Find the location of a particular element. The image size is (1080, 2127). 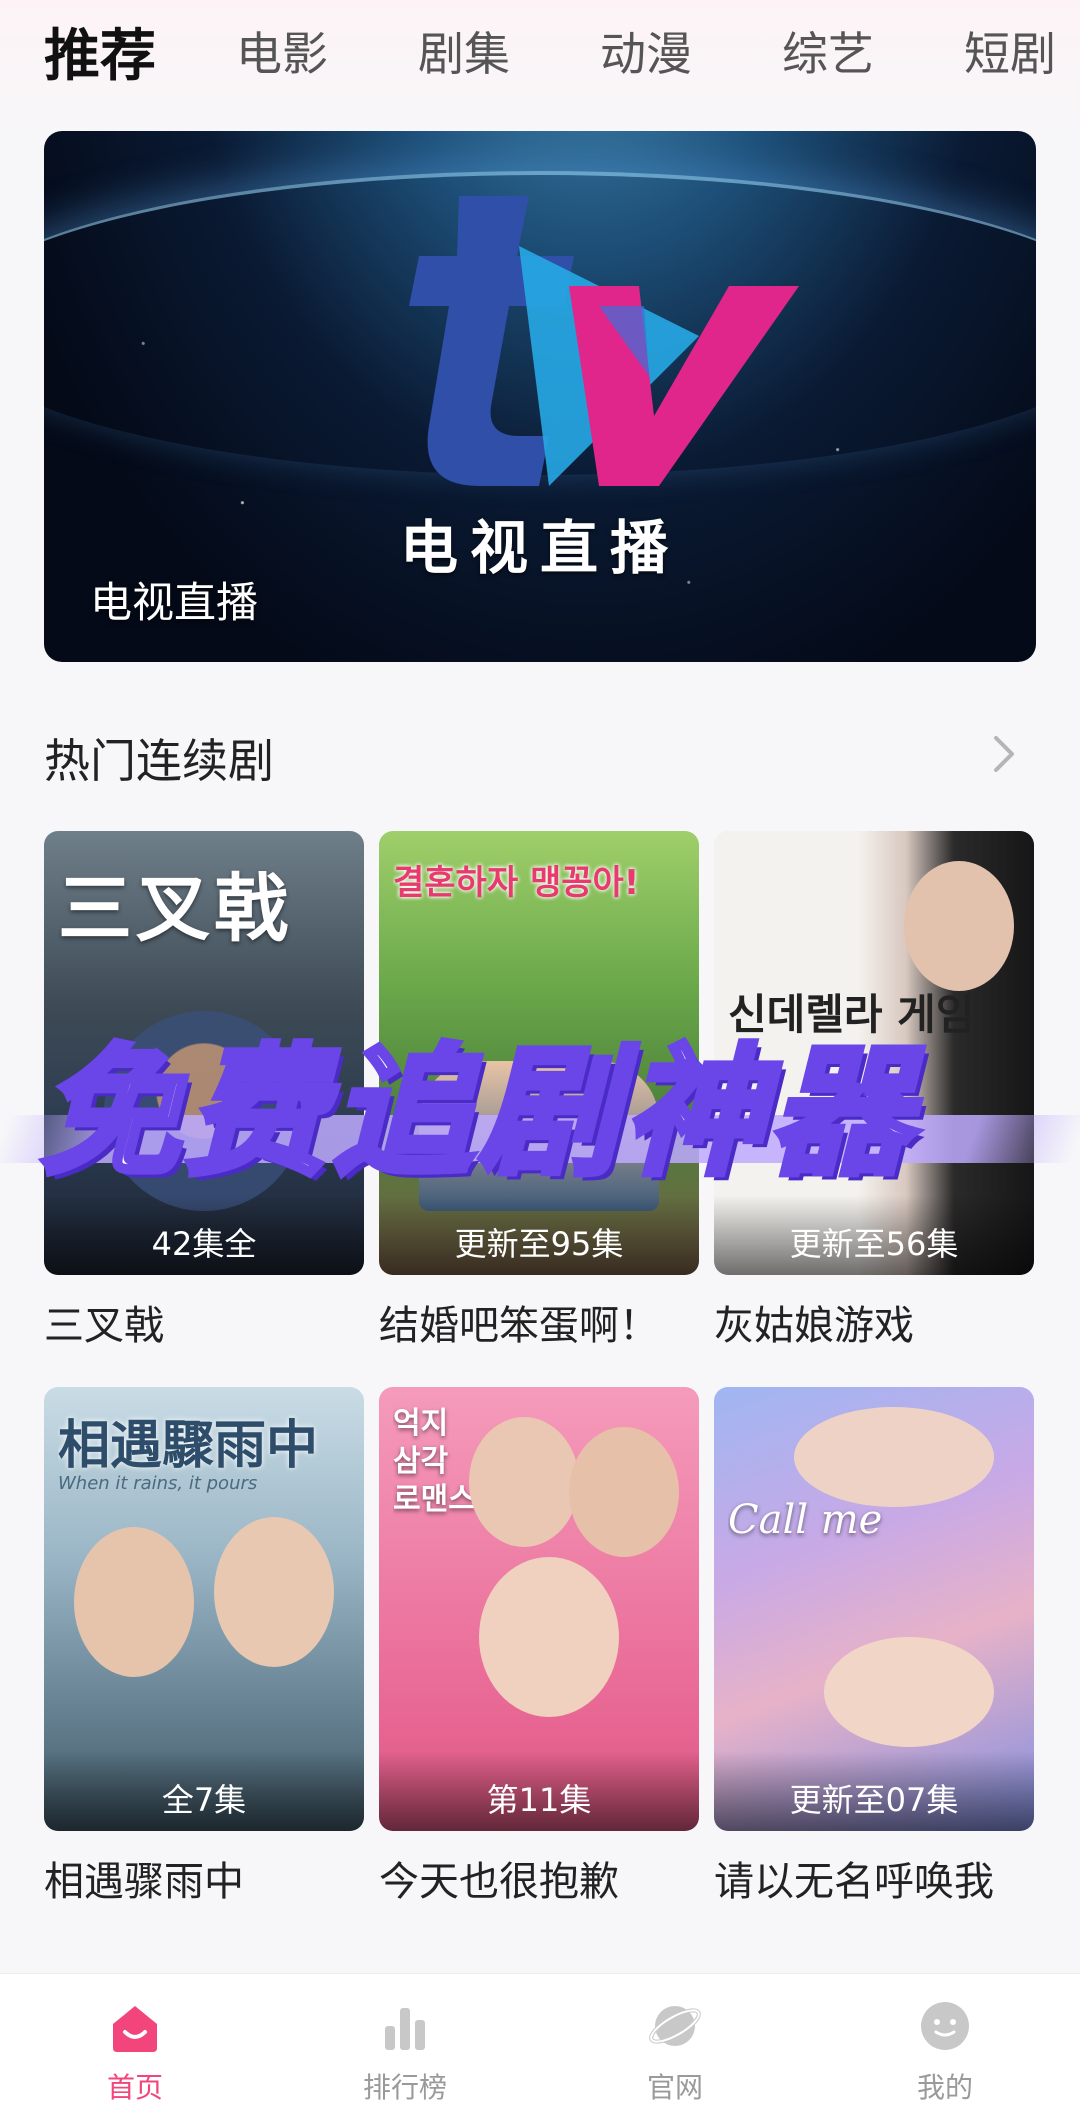

banner-label: 电视直播 is located at coordinates (174, 602).